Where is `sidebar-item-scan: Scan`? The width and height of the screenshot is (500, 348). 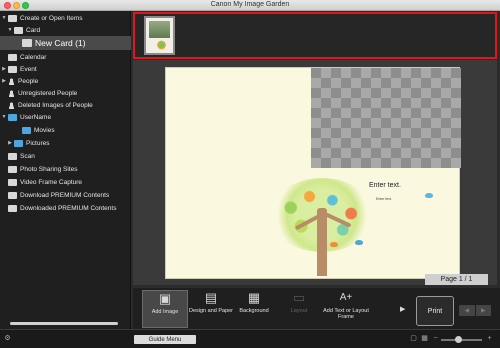 sidebar-item-scan: Scan is located at coordinates (65, 156).